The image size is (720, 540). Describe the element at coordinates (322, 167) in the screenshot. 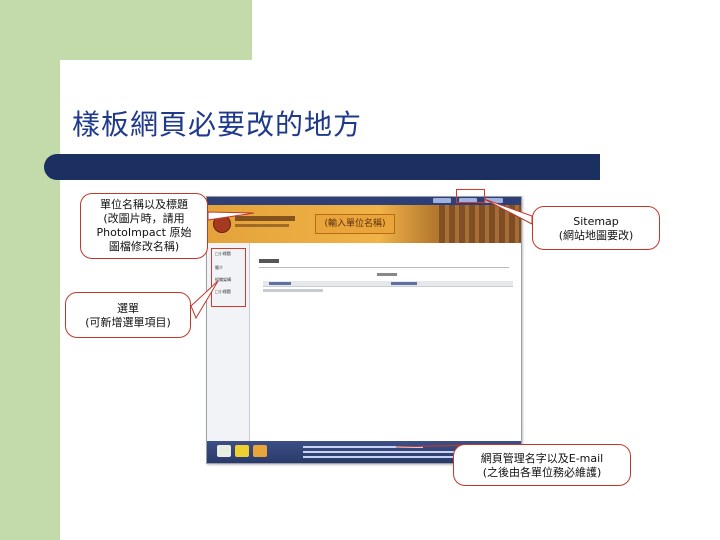

I see `title-underline-bar` at that location.